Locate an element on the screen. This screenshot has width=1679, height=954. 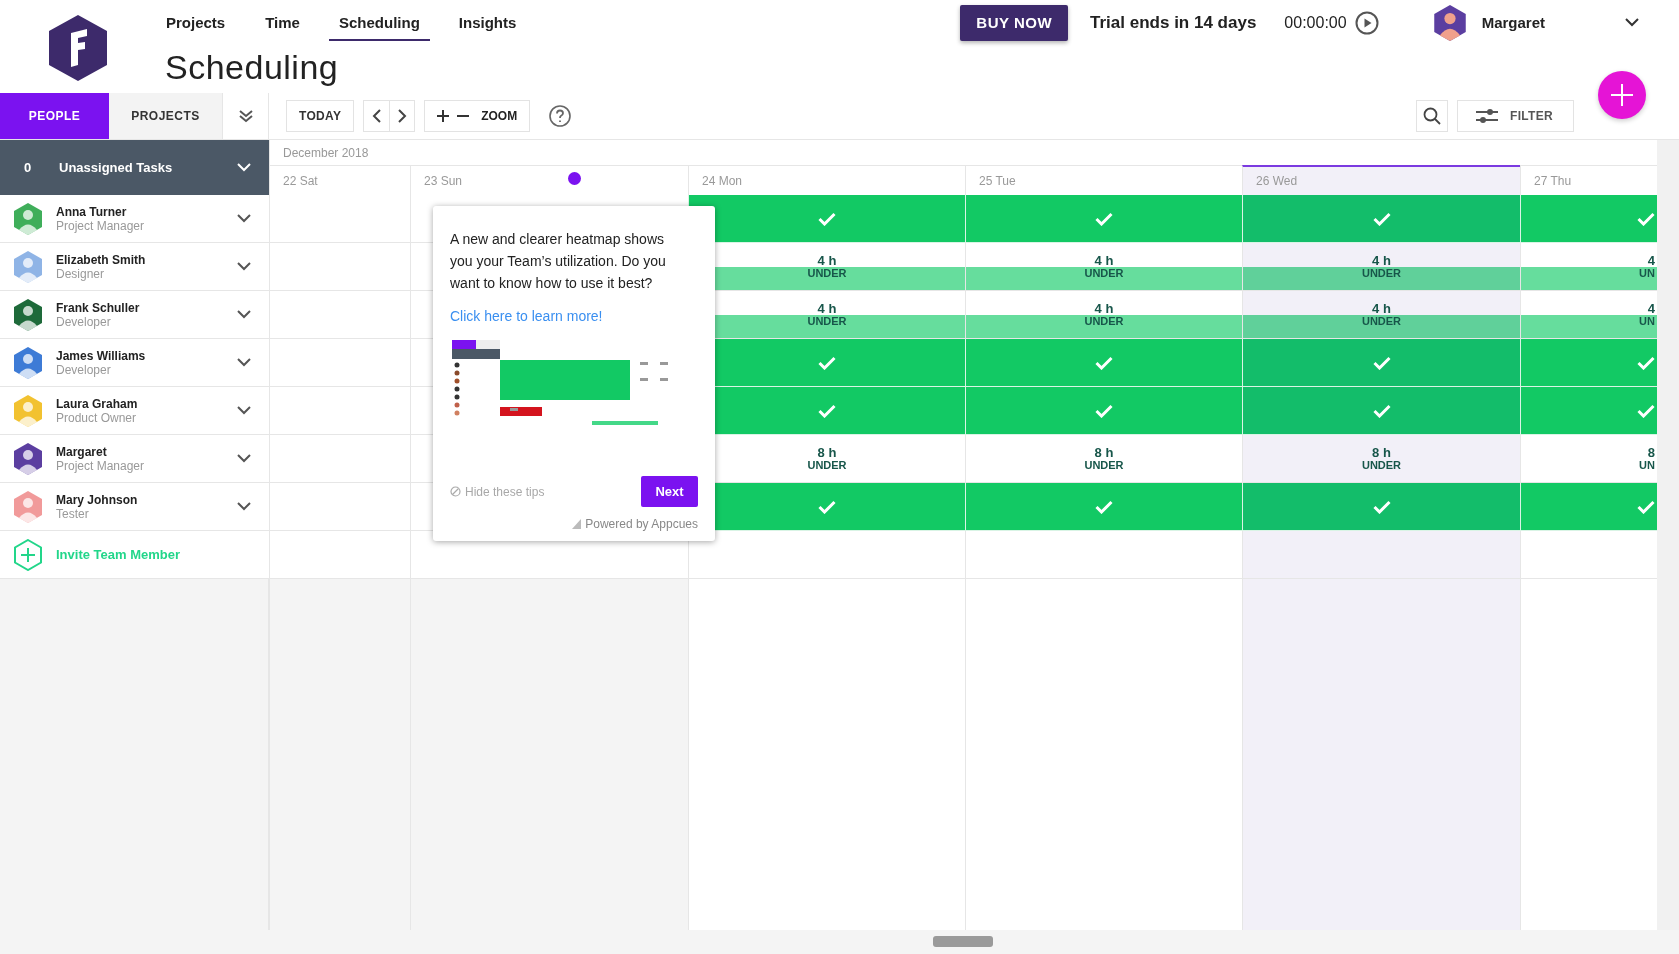
collapse-icon is located at coordinates (245, 116).